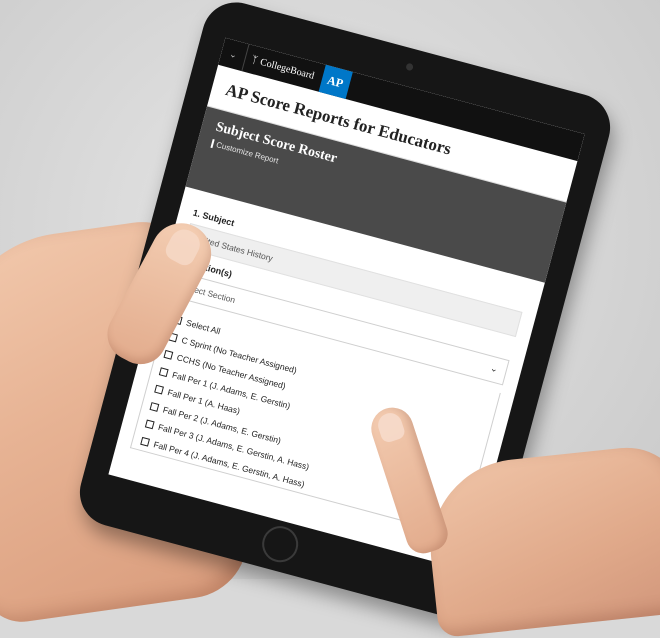 Image resolution: width=660 pixels, height=638 pixels. I want to click on thumbnail, so click(183, 246).